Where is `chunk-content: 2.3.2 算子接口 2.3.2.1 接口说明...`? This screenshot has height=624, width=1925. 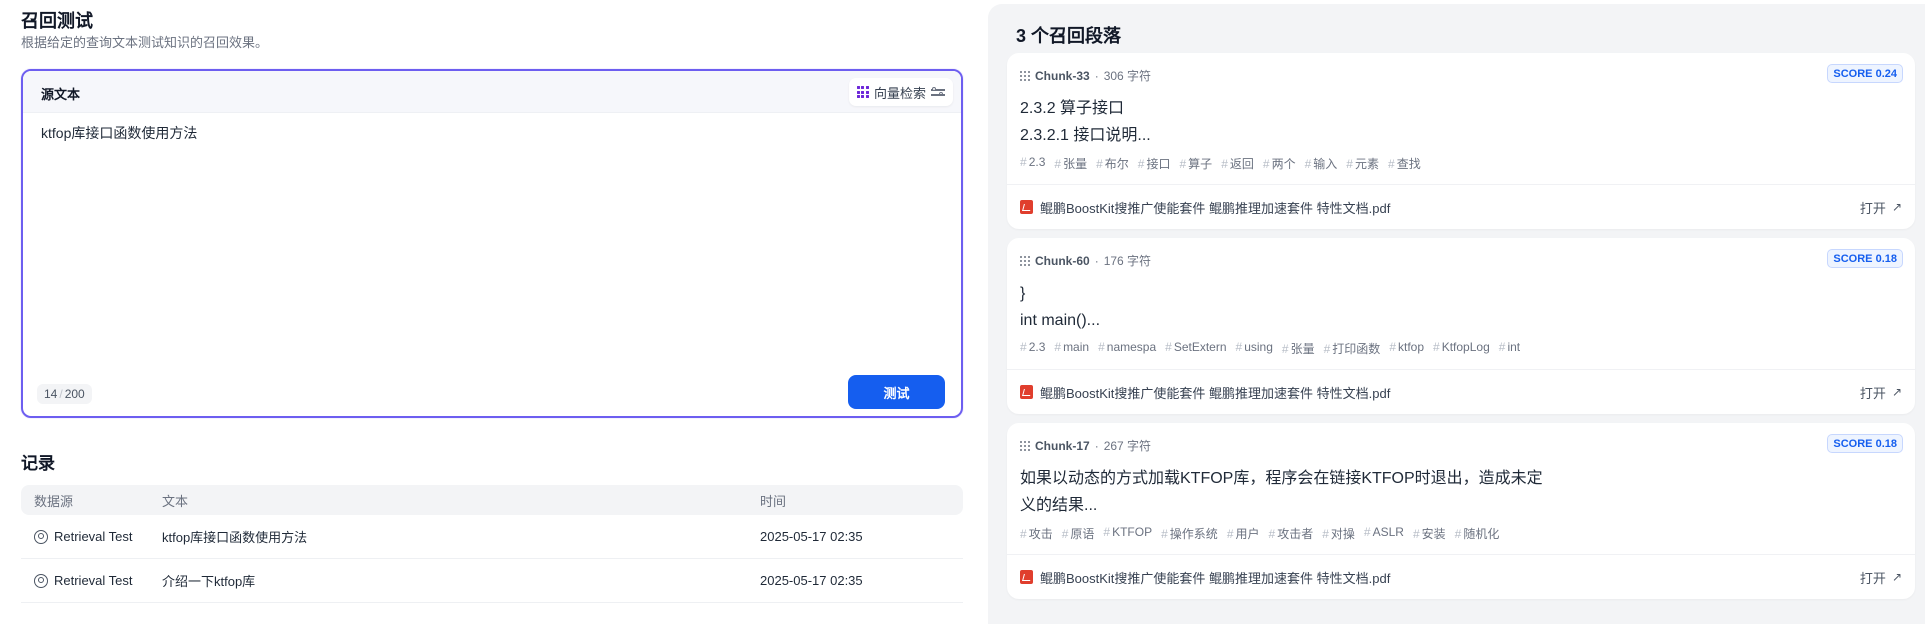 chunk-content: 2.3.2 算子接口 2.3.2.1 接口说明... is located at coordinates (1085, 122).